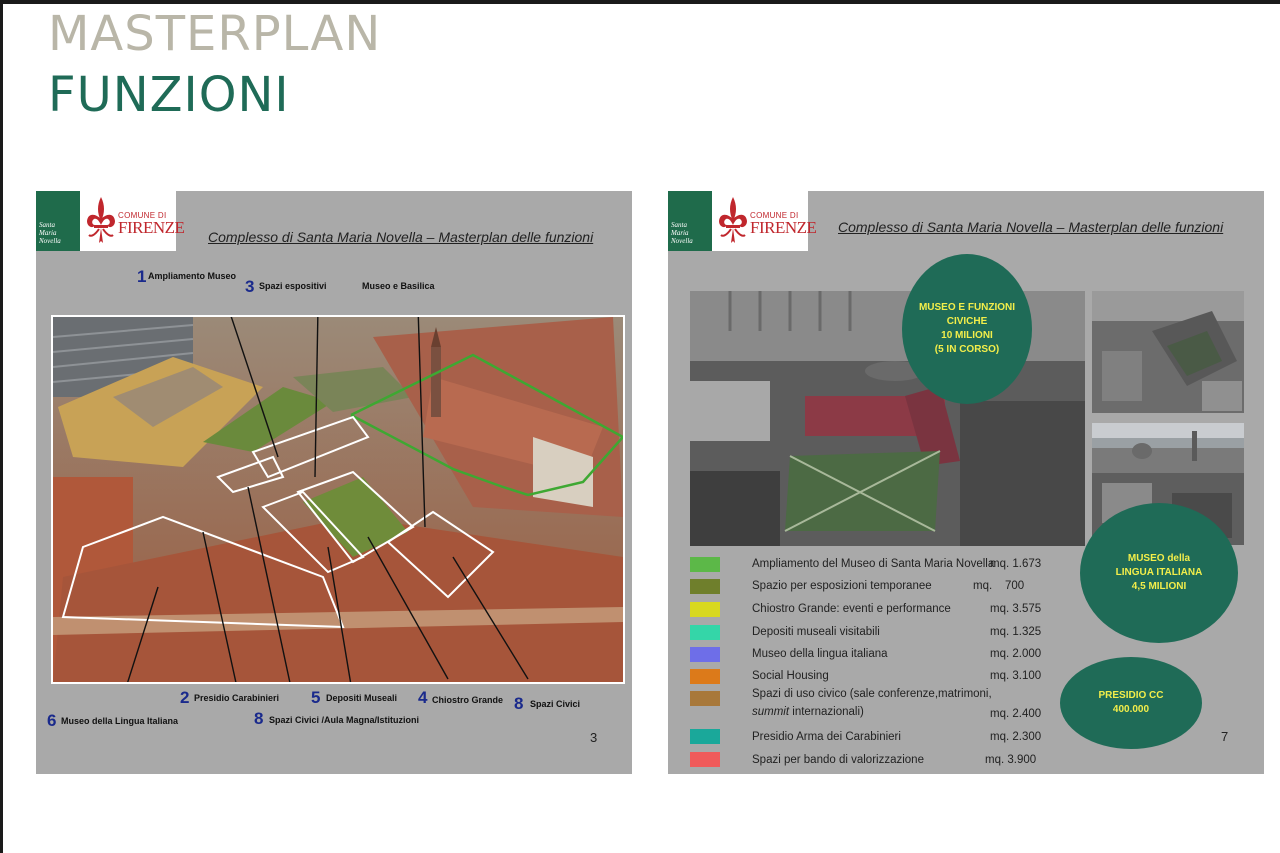  What do you see at coordinates (1016, 564) in the screenshot?
I see `legend-value: mq. 1.673` at bounding box center [1016, 564].